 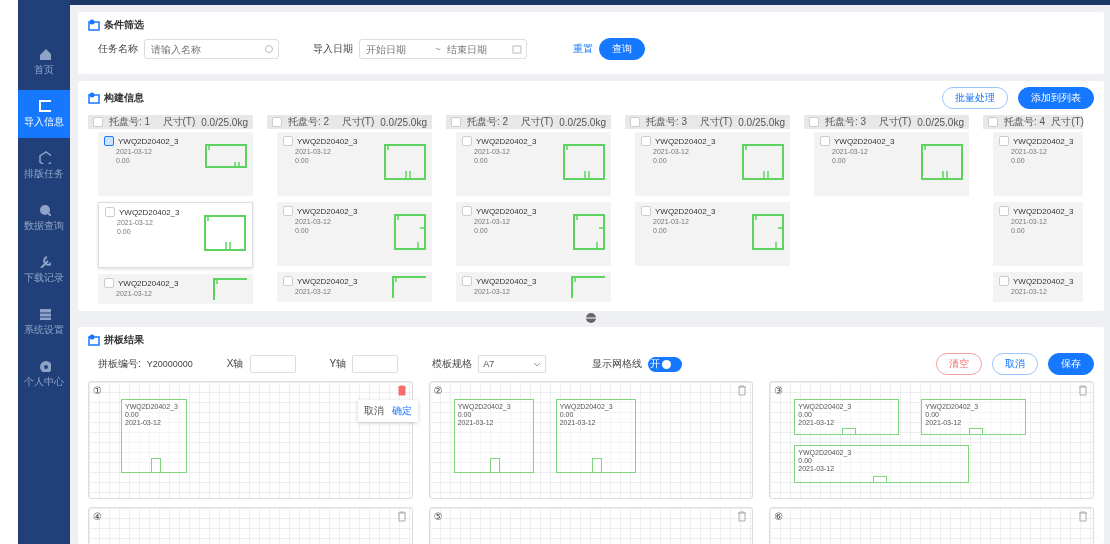 What do you see at coordinates (665, 364) in the screenshot?
I see `grid-toggle: 开` at bounding box center [665, 364].